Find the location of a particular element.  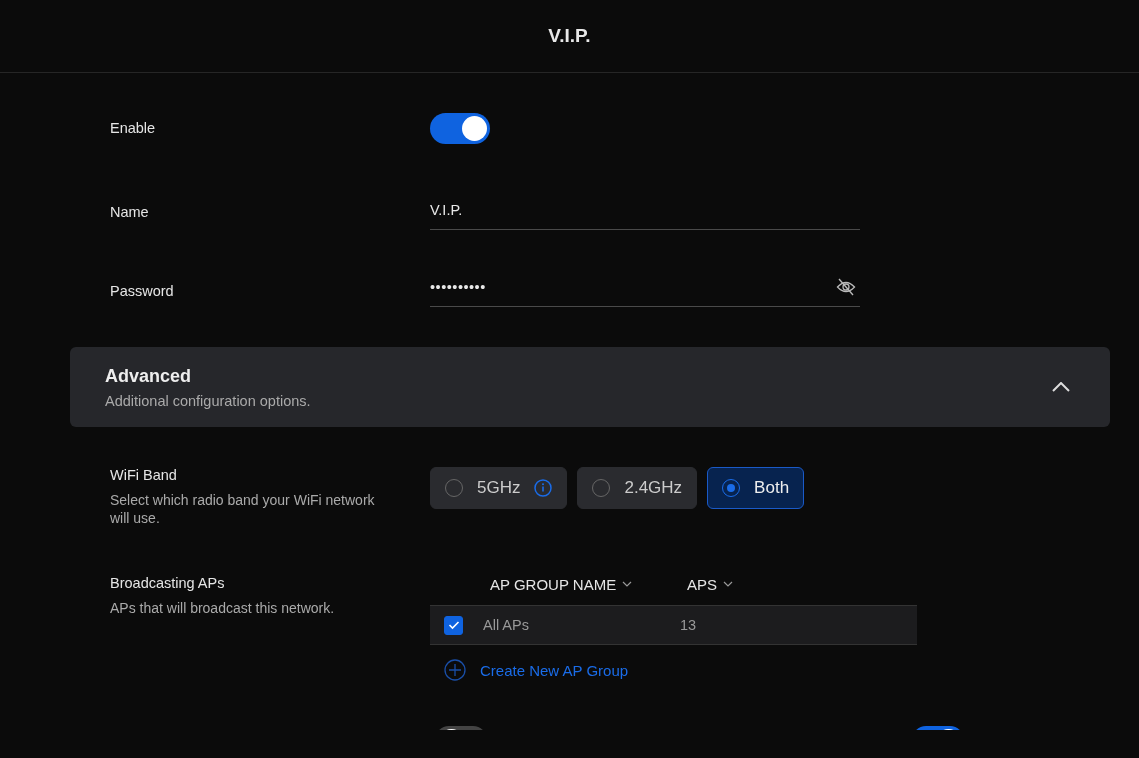

field-label: WiFi Band is located at coordinates (144, 475).